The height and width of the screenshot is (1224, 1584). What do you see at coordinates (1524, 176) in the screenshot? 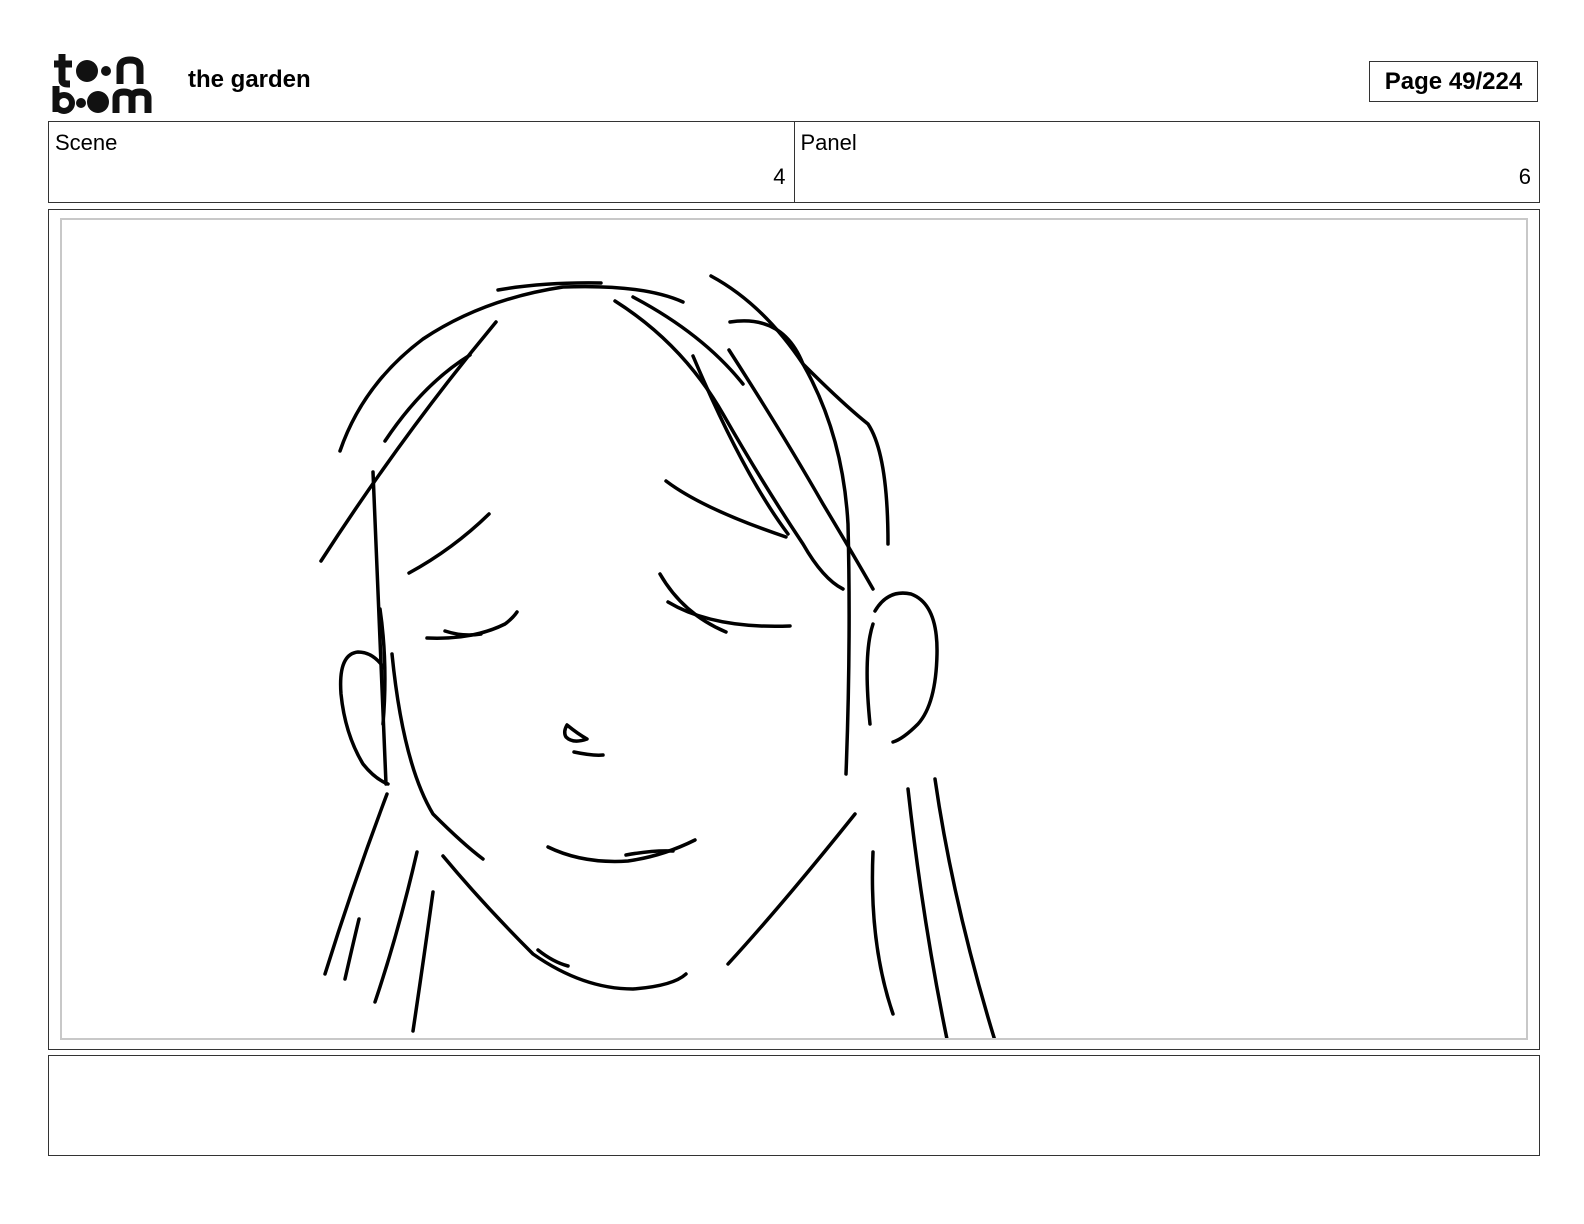
I see `panel-value: 6` at bounding box center [1524, 176].